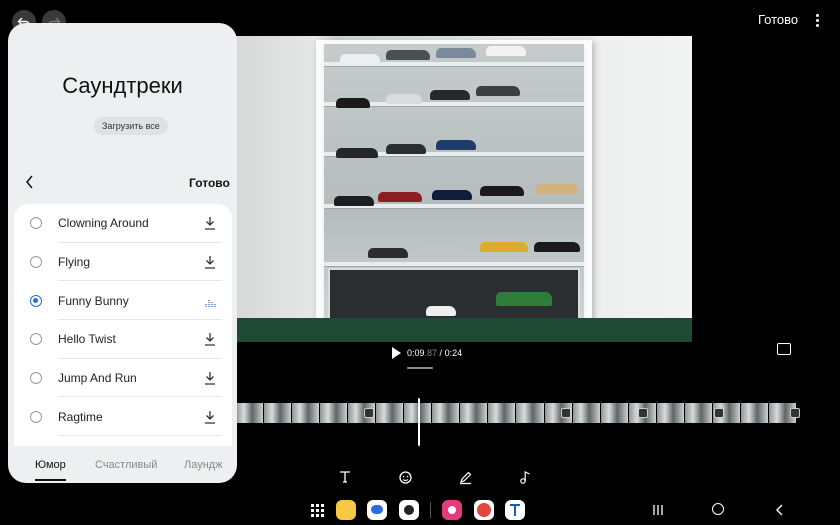 The image size is (840, 525). I want to click on list-item: Funny Bunny, so click(123, 301).